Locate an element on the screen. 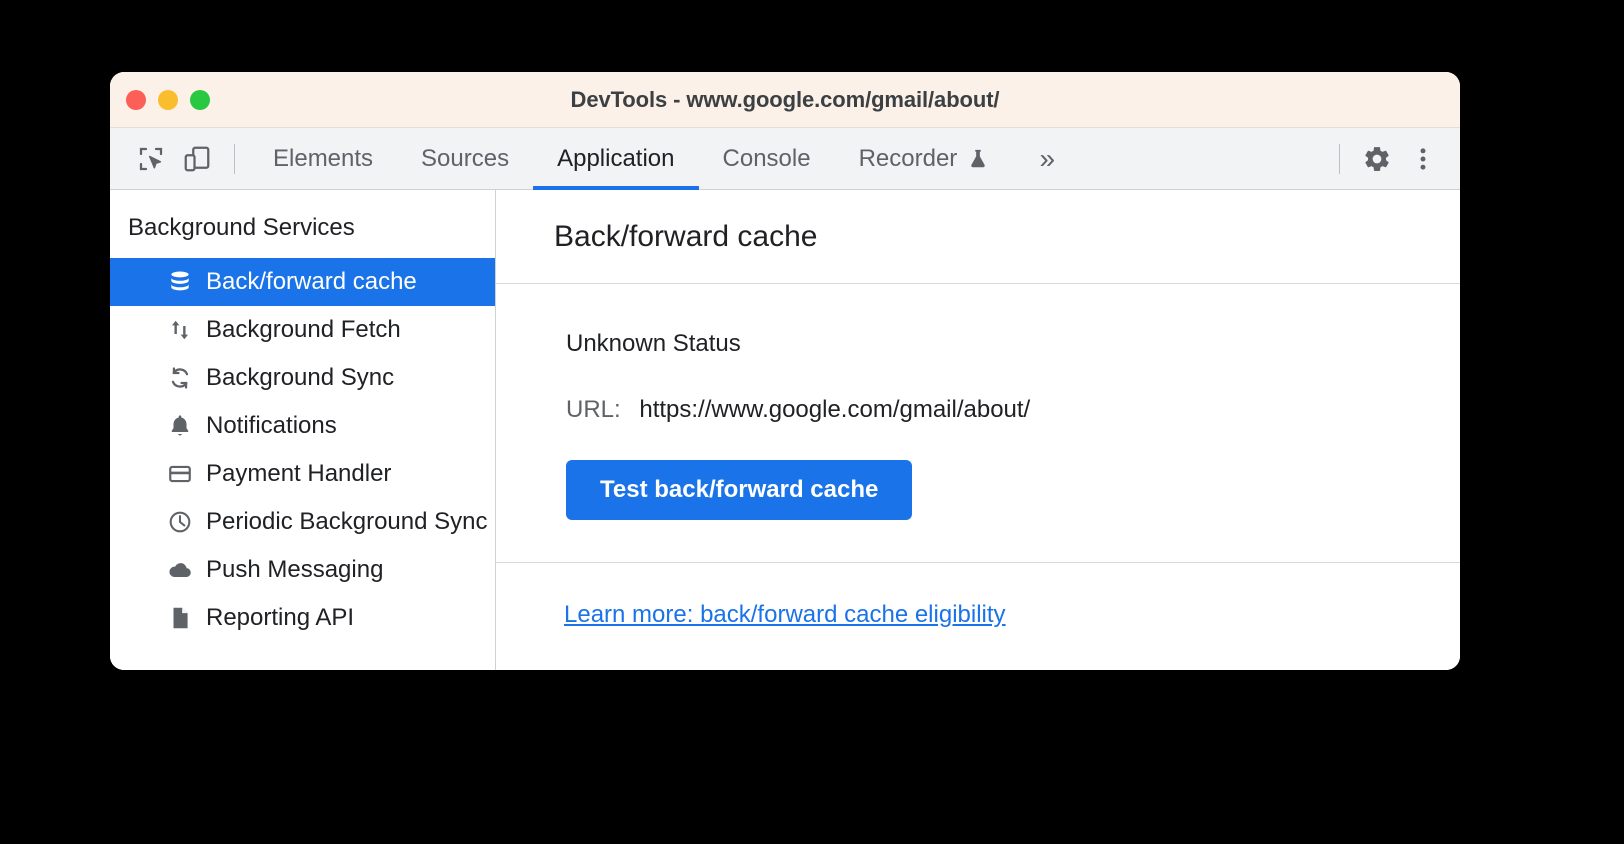 This screenshot has height=844, width=1624. url-label: URL: is located at coordinates (593, 409).